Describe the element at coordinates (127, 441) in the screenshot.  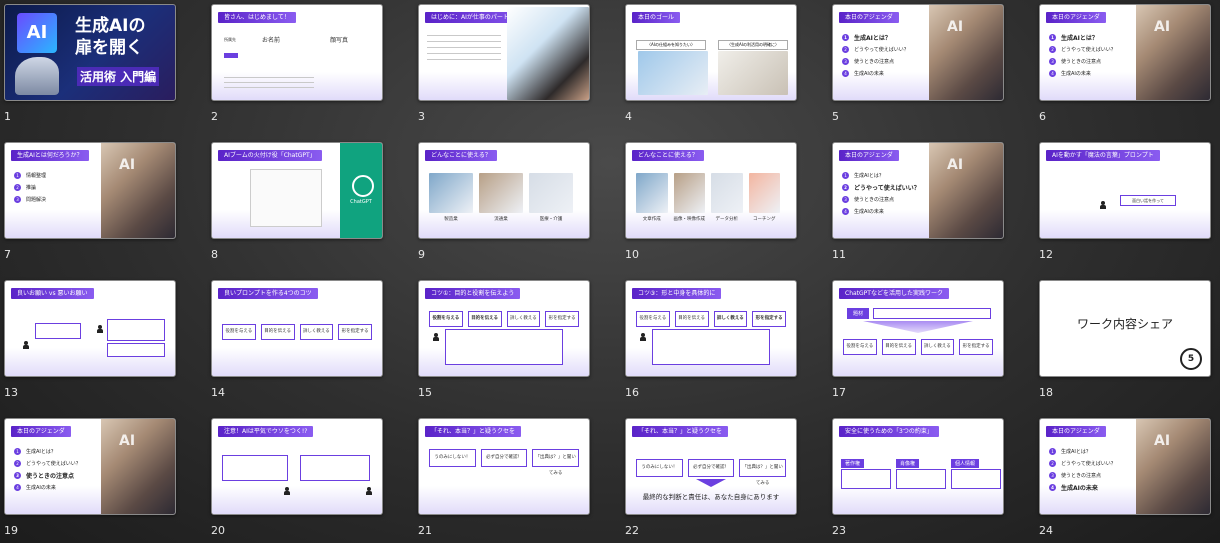
I see `ai-glow-icon: AI` at that location.